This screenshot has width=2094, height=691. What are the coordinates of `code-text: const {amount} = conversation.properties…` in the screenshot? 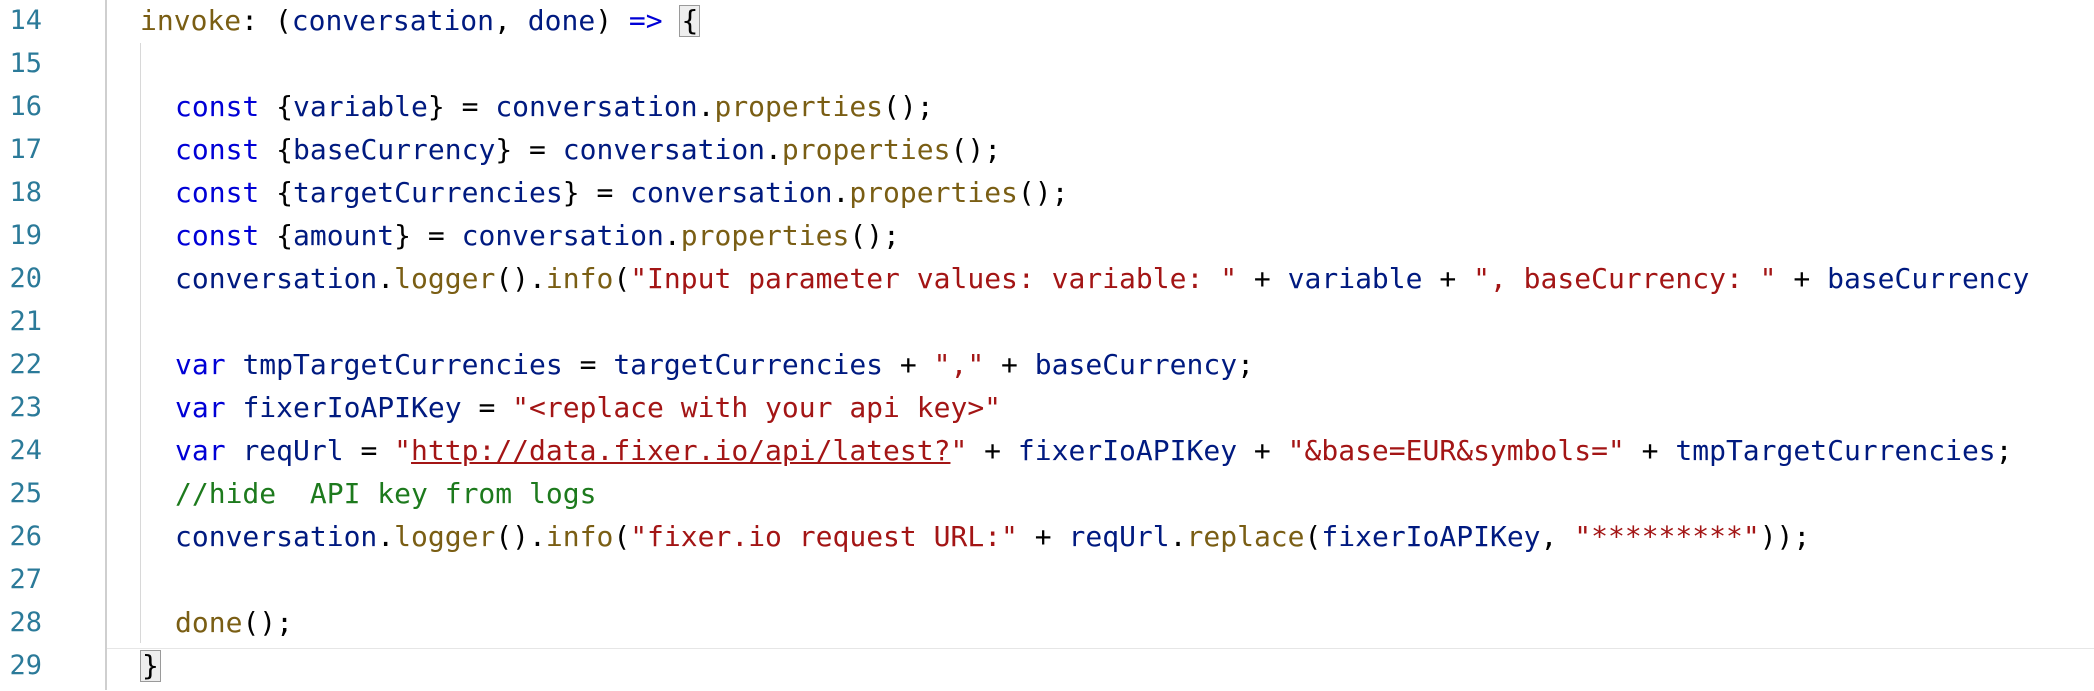 It's located at (537, 236).